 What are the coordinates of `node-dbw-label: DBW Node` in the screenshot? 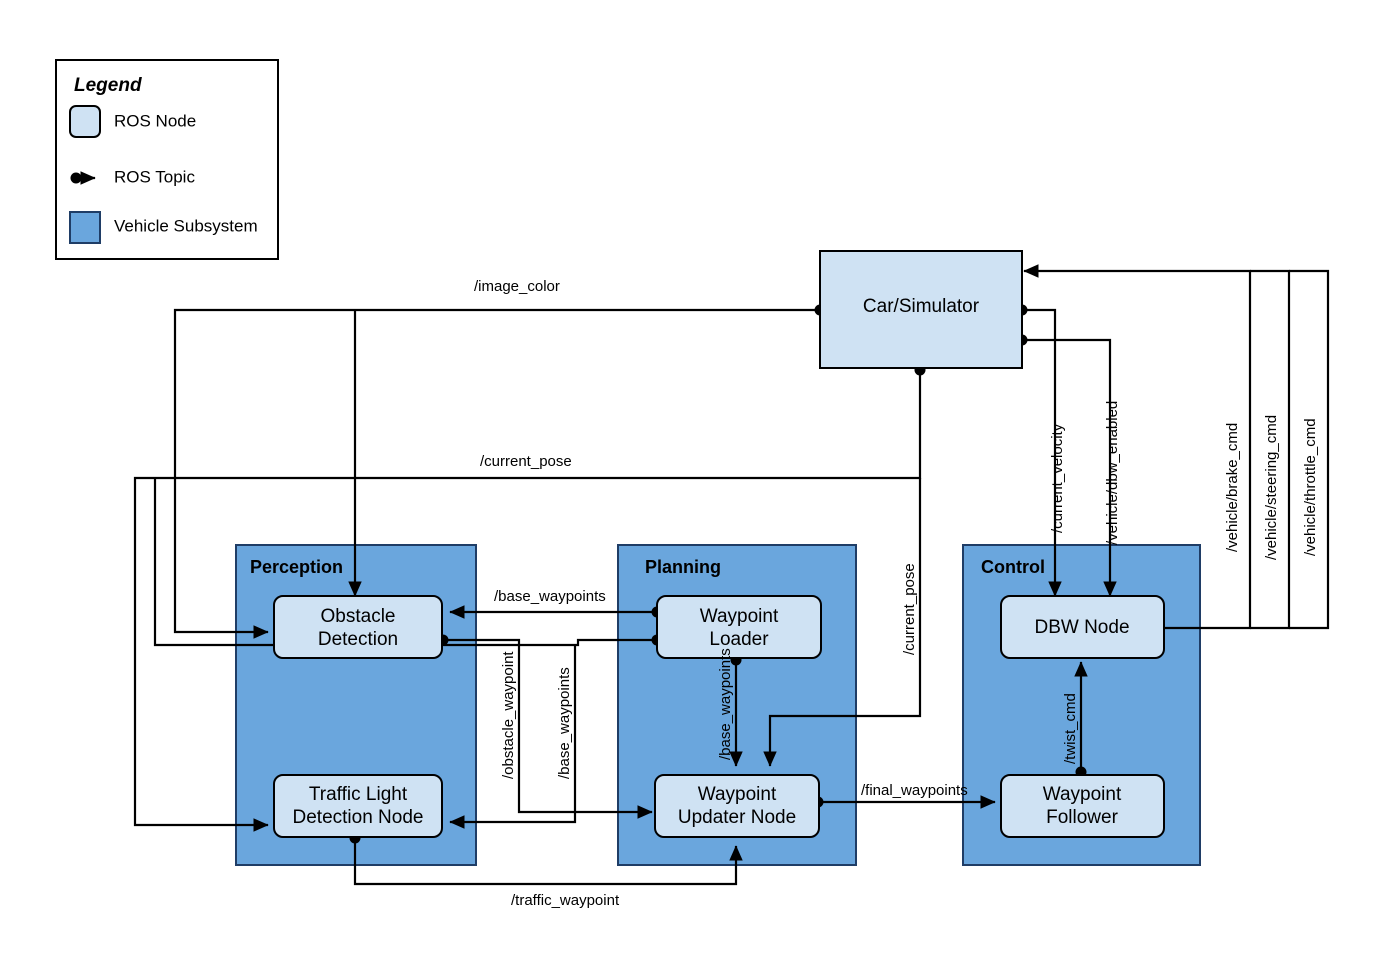 It's located at (1081, 627).